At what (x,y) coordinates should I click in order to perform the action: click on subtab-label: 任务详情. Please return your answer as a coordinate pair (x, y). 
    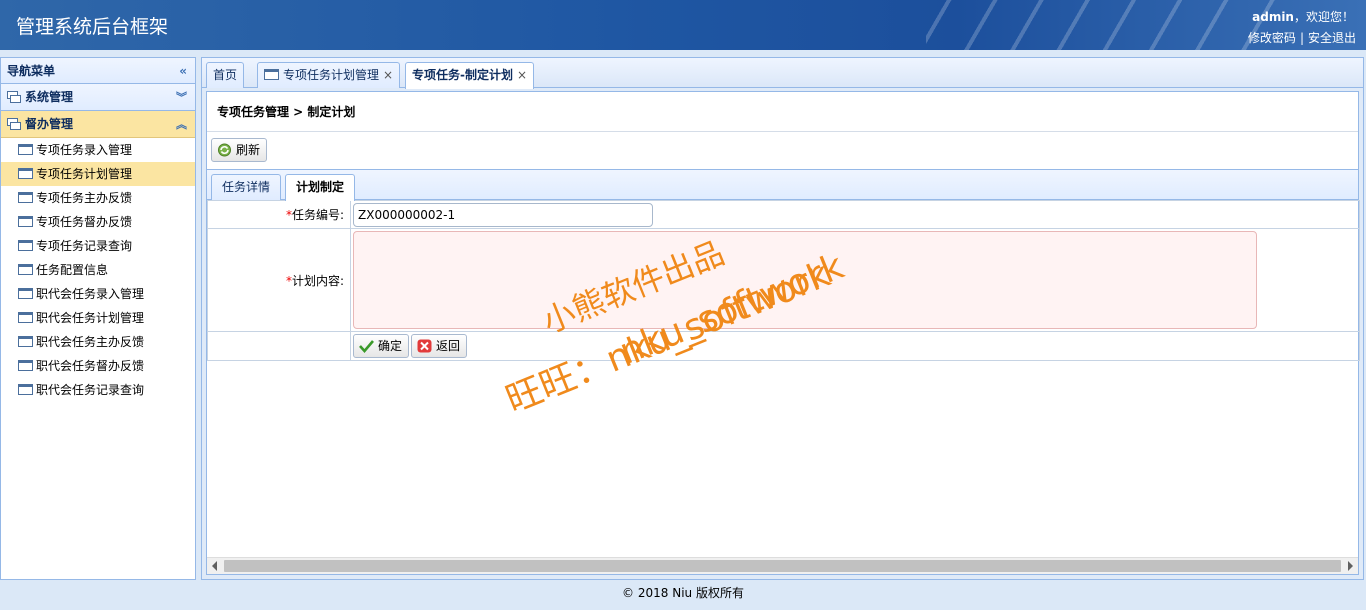
    Looking at the image, I should click on (246, 187).